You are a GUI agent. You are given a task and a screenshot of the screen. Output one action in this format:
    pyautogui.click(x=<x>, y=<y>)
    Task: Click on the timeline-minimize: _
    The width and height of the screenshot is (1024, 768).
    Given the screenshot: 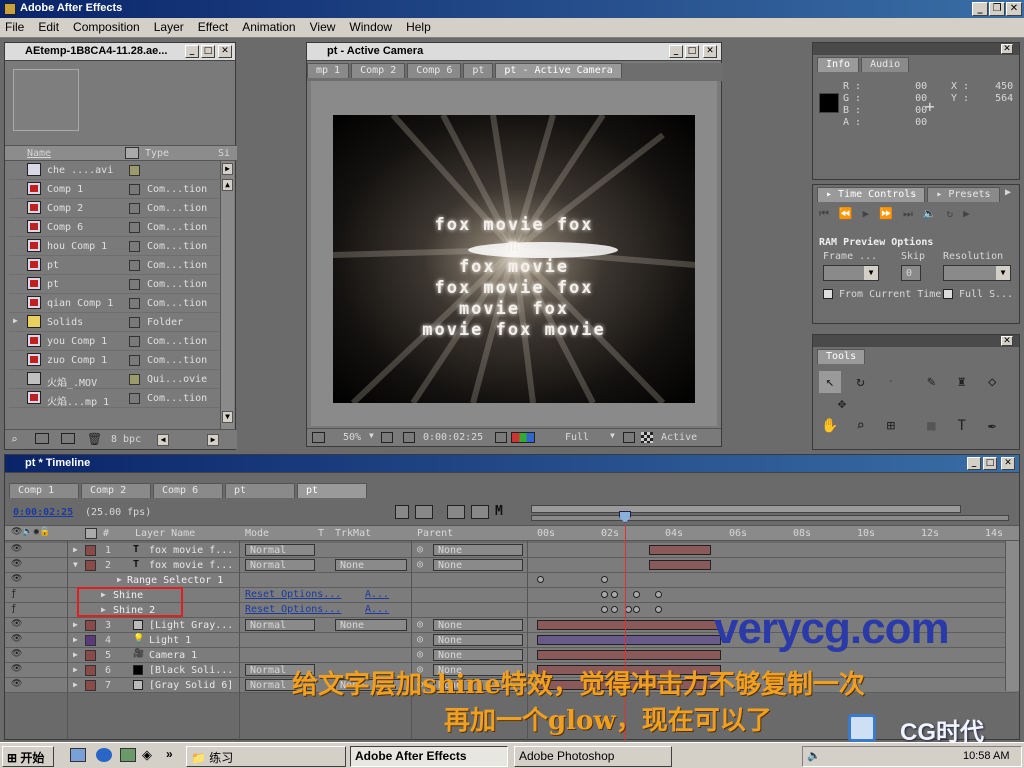 What is the action you would take?
    pyautogui.click(x=974, y=463)
    